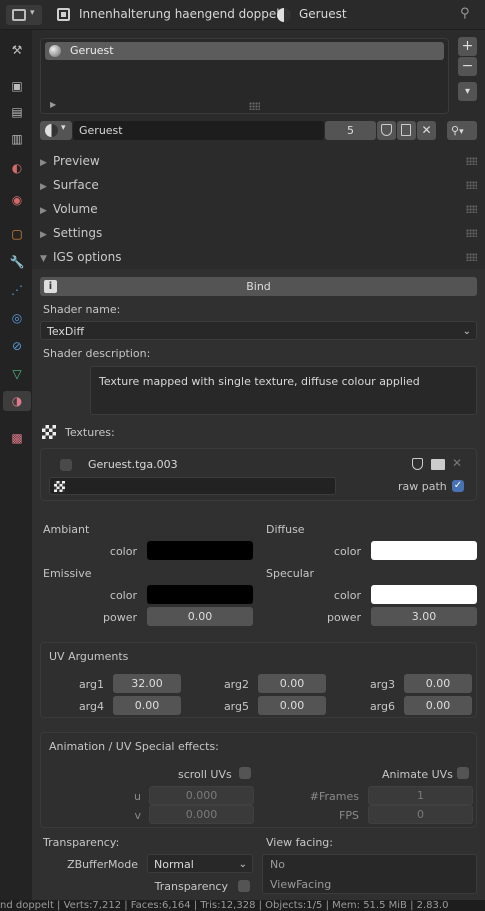  Describe the element at coordinates (426, 130) in the screenshot. I see `unlink-material-button: ✕` at that location.